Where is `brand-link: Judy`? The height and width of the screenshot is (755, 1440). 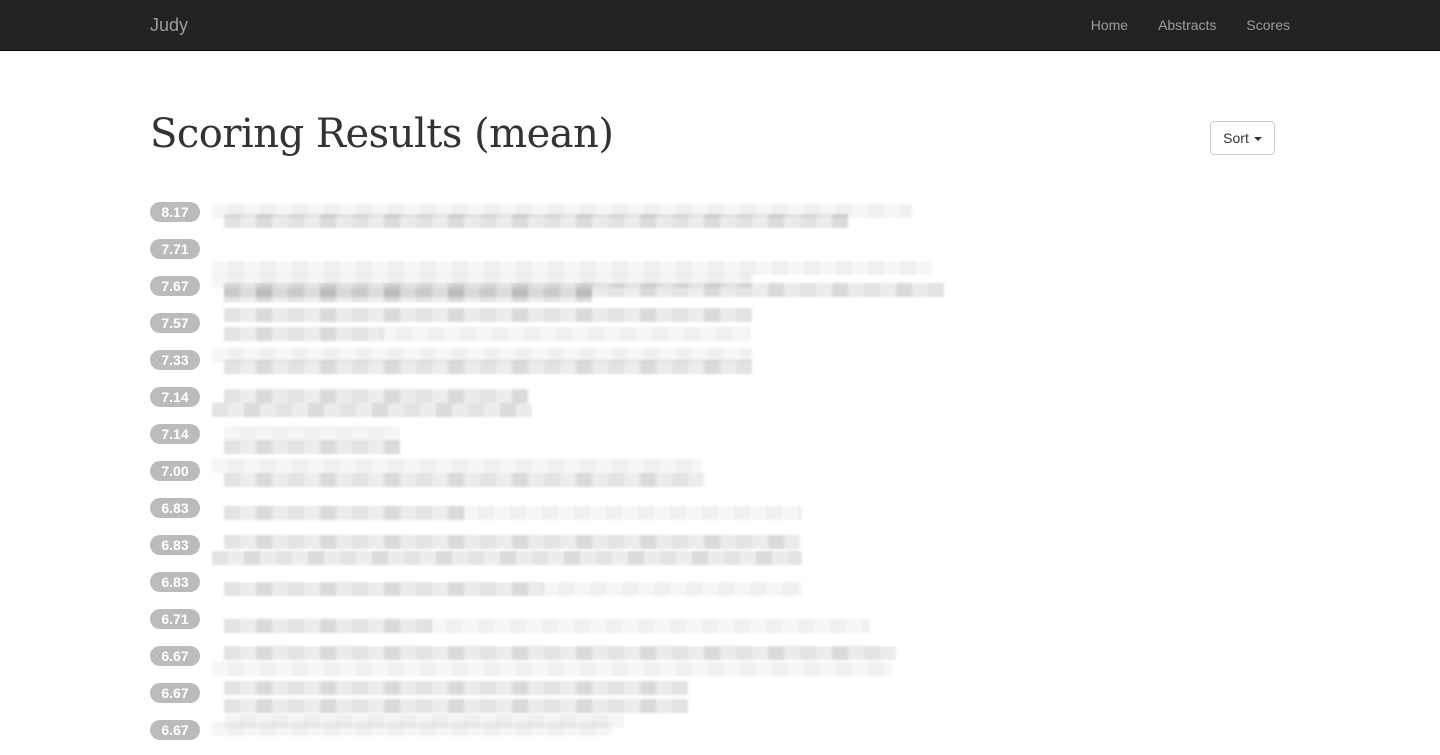 brand-link: Judy is located at coordinates (169, 25).